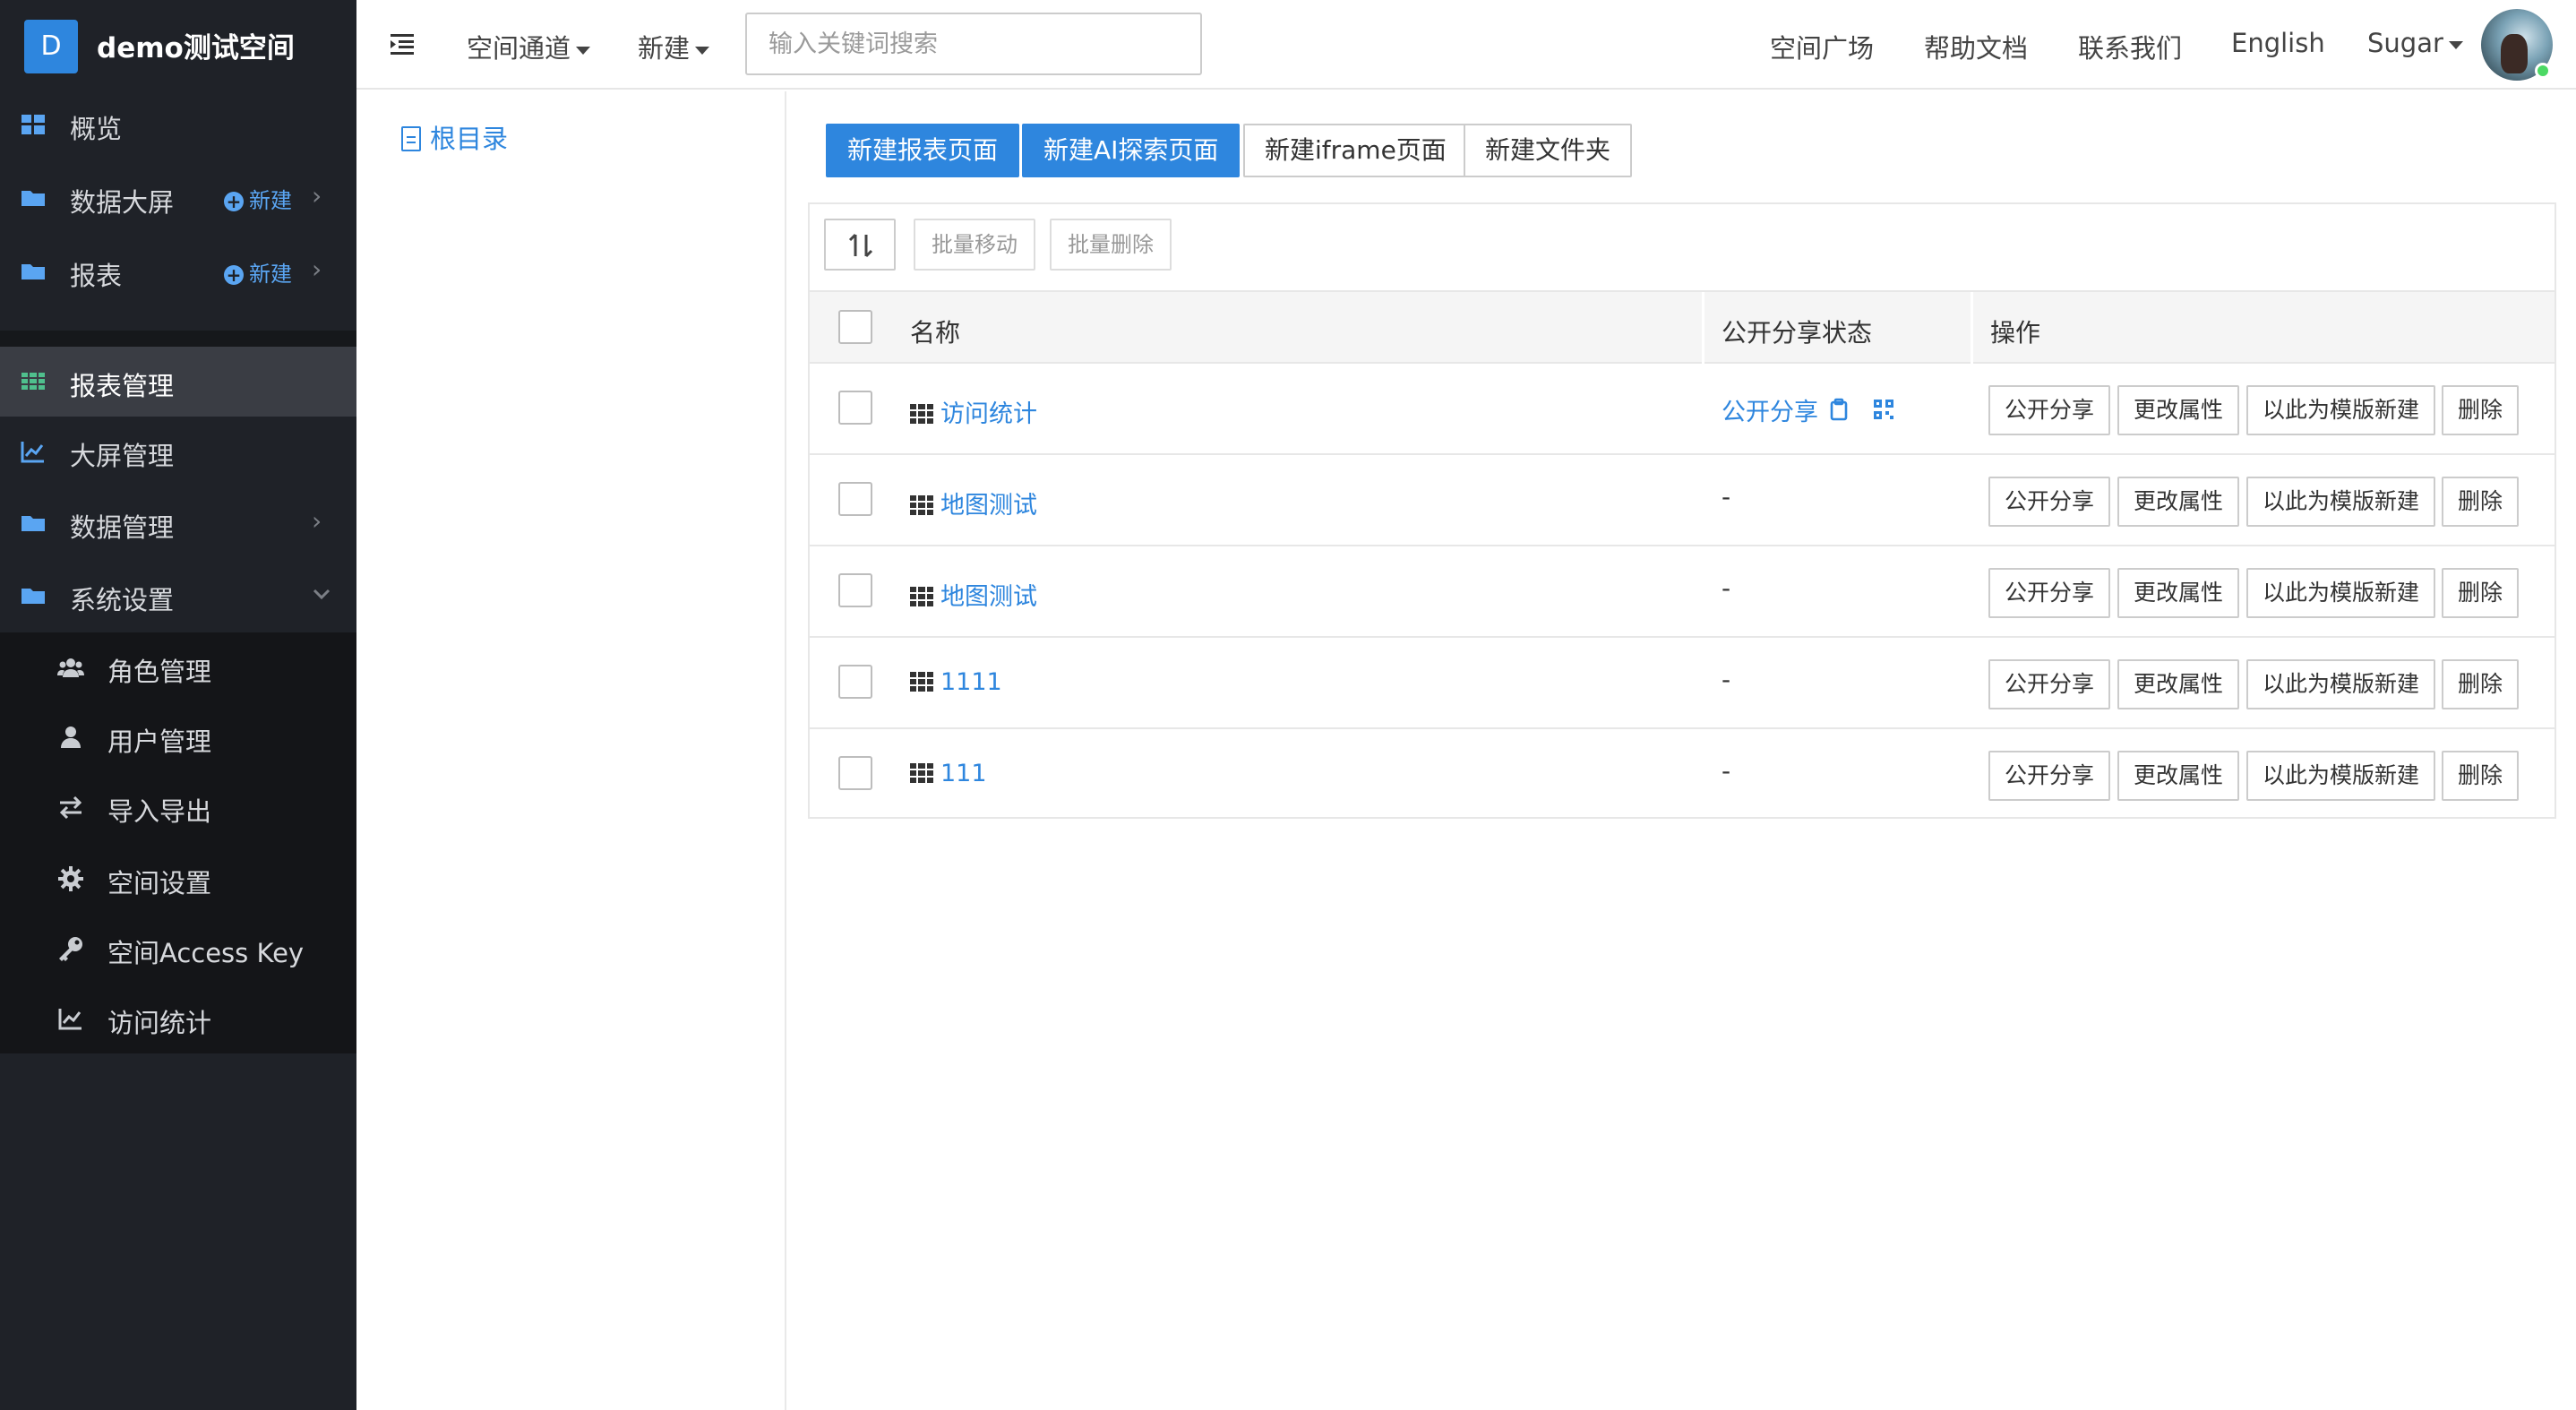 The width and height of the screenshot is (2576, 1410). I want to click on system-settings-submenu: 角色管理 用户管理 导入导出 空间设置 空间Access Key 访问统计, so click(178, 842).